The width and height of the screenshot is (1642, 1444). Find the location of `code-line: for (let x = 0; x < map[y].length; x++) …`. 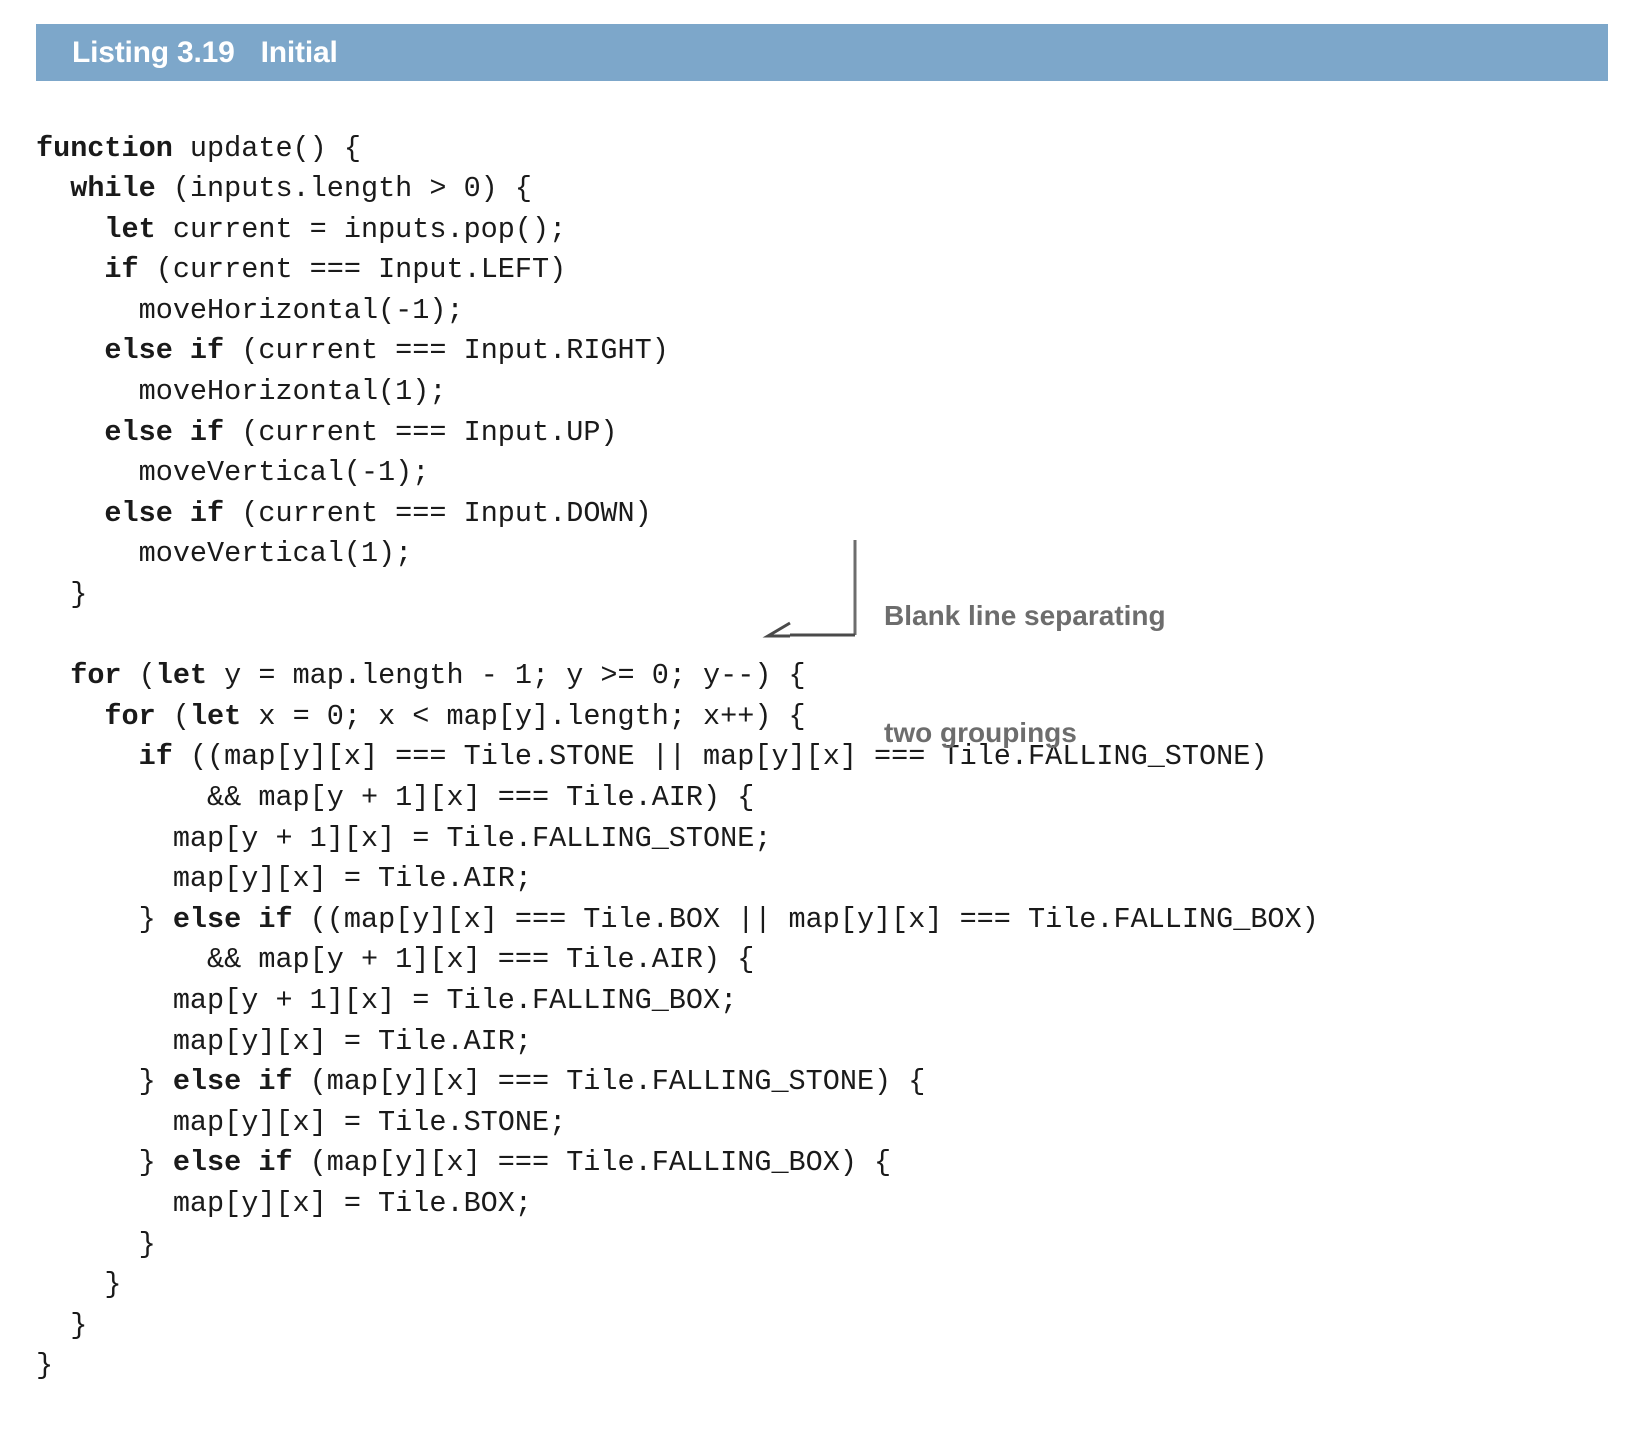

code-line: for (let x = 0; x < map[y].length; x++) … is located at coordinates (455, 716).